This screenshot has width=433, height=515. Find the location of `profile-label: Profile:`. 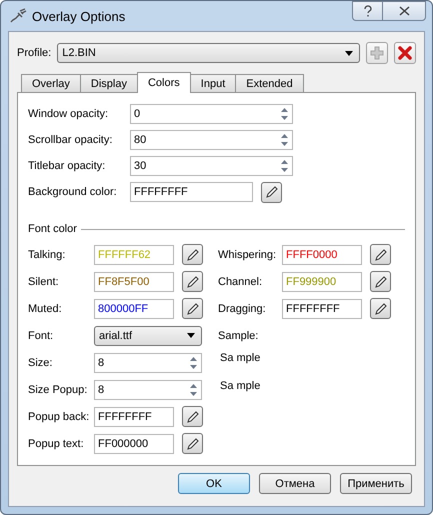

profile-label: Profile: is located at coordinates (34, 53).